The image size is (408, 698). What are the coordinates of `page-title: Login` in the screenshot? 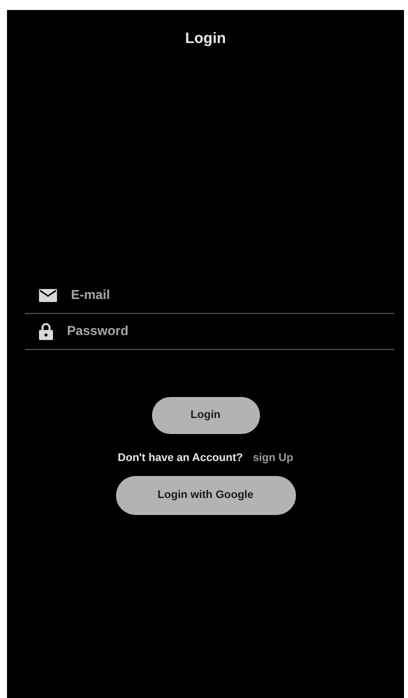 It's located at (205, 39).